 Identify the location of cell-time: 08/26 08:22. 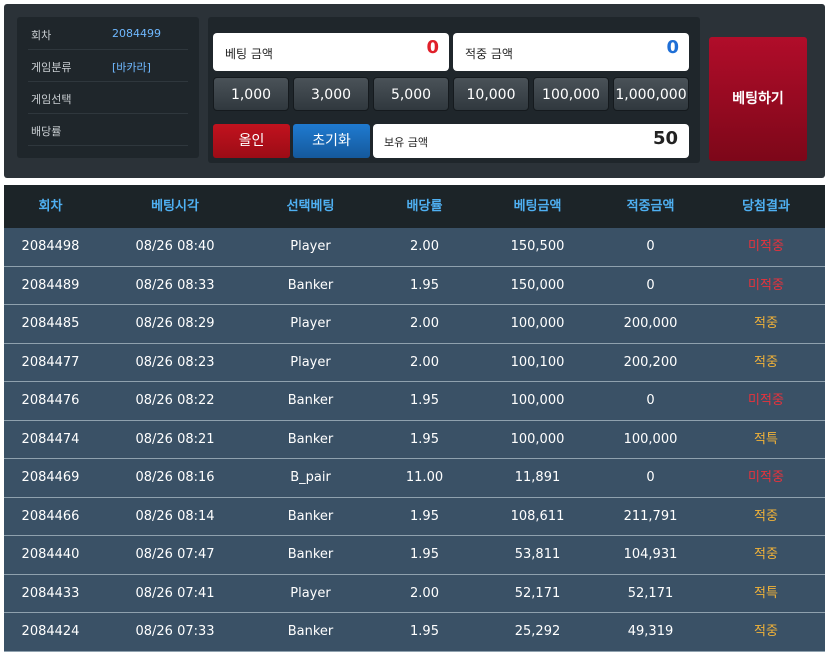
(175, 400).